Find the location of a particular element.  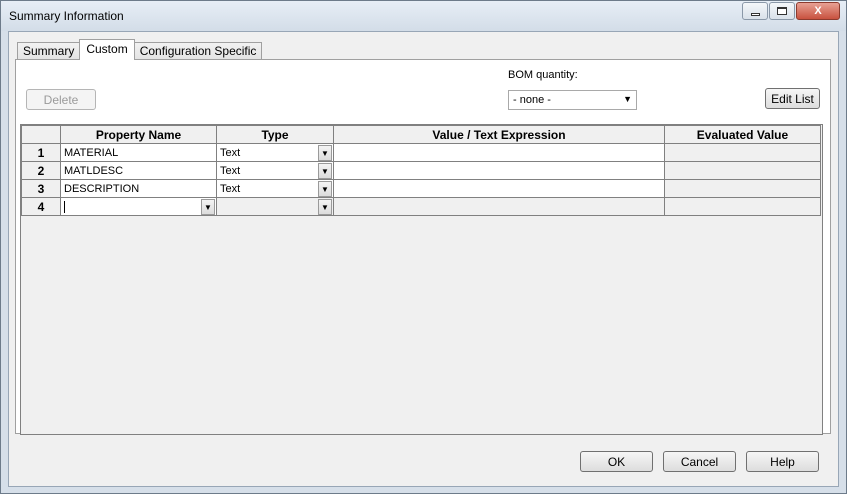

row-number: 4 is located at coordinates (41, 206).